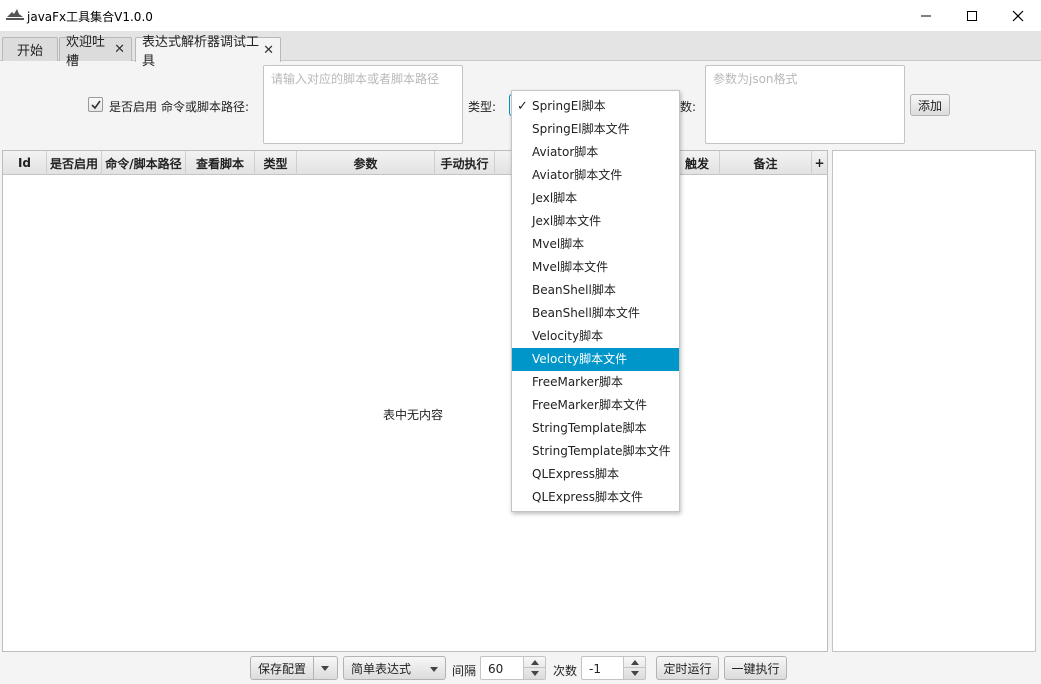 The image size is (1041, 684). I want to click on dropdown-item: Jexl脚本文件, so click(595, 221).